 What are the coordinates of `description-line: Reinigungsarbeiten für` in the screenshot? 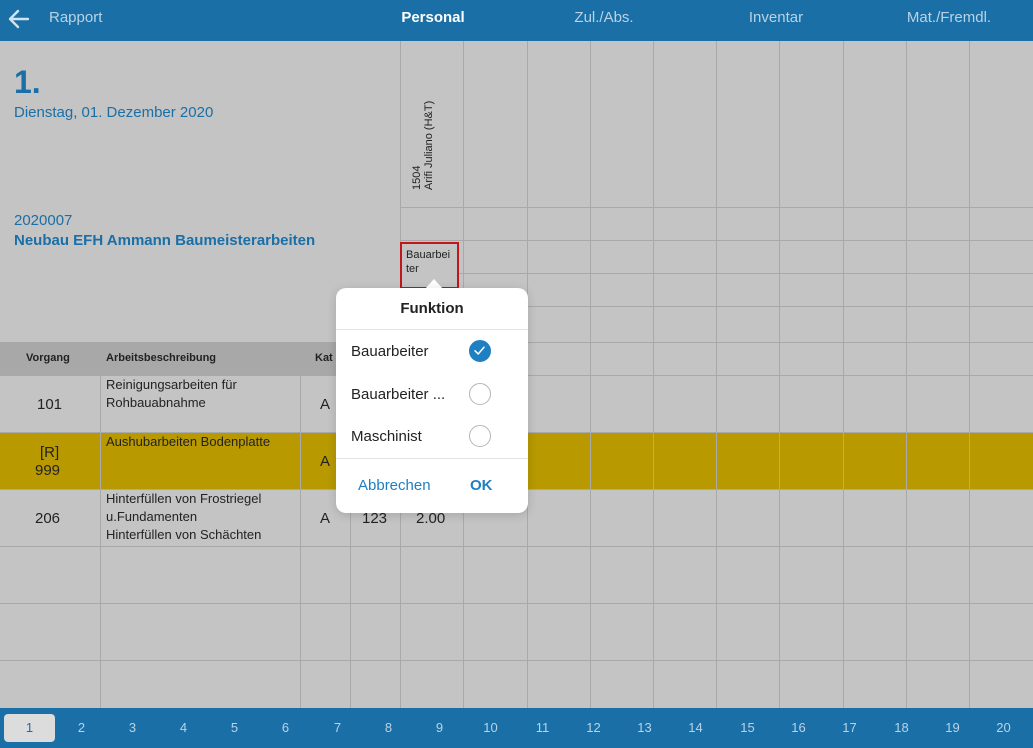 It's located at (171, 384).